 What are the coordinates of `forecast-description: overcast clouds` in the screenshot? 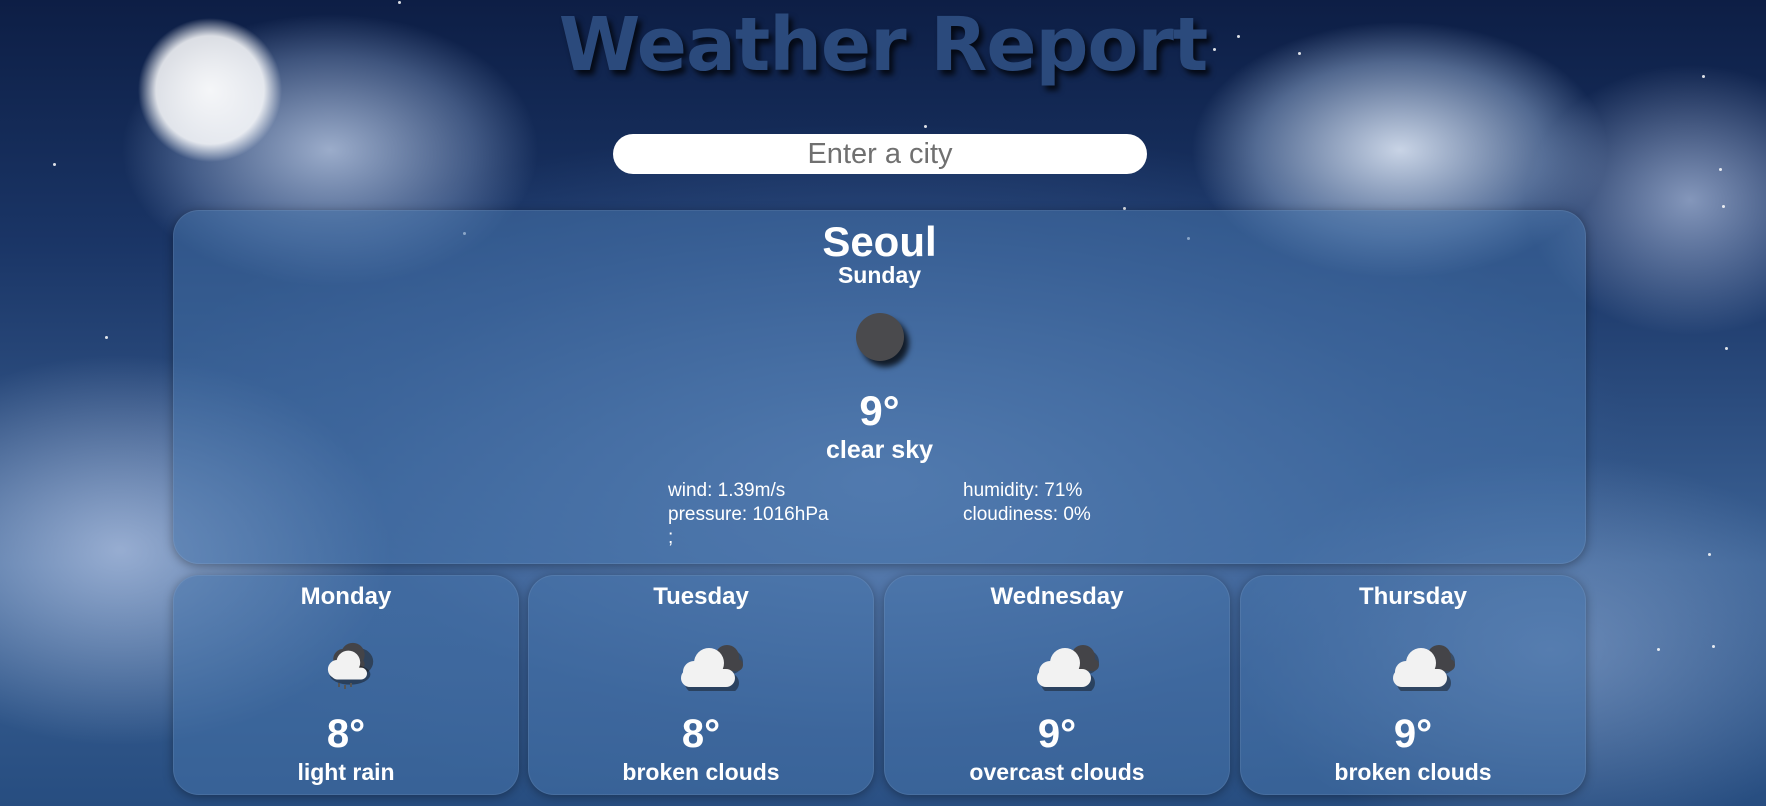 It's located at (1057, 772).